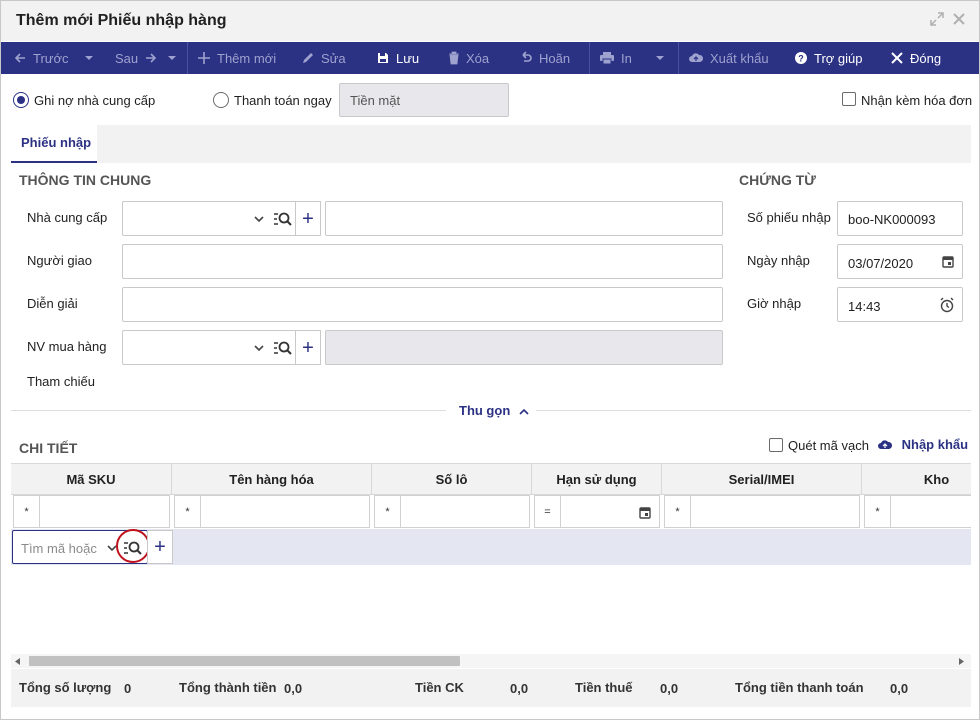 The width and height of the screenshot is (980, 720). Describe the element at coordinates (753, 410) in the screenshot. I see `collapse-divider-right` at that location.